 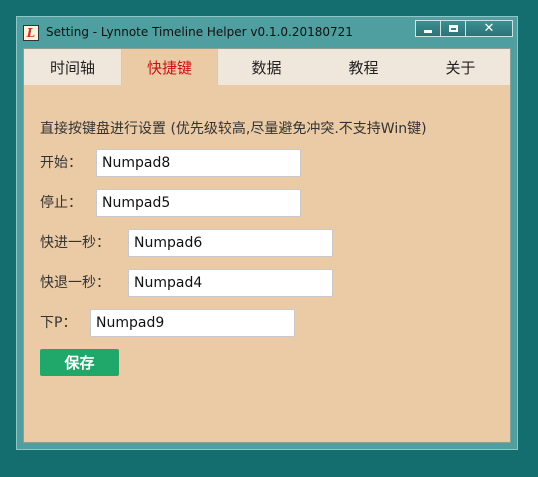 What do you see at coordinates (79, 362) in the screenshot?
I see `save-button: 保存` at bounding box center [79, 362].